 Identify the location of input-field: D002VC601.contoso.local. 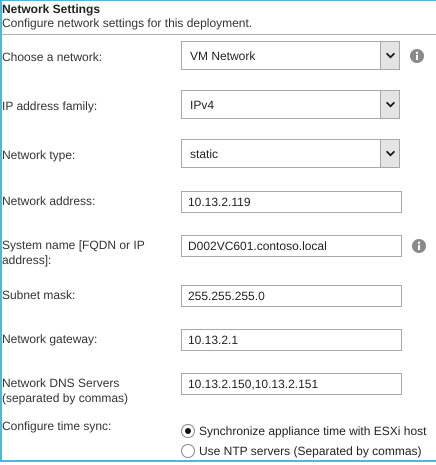
(291, 246).